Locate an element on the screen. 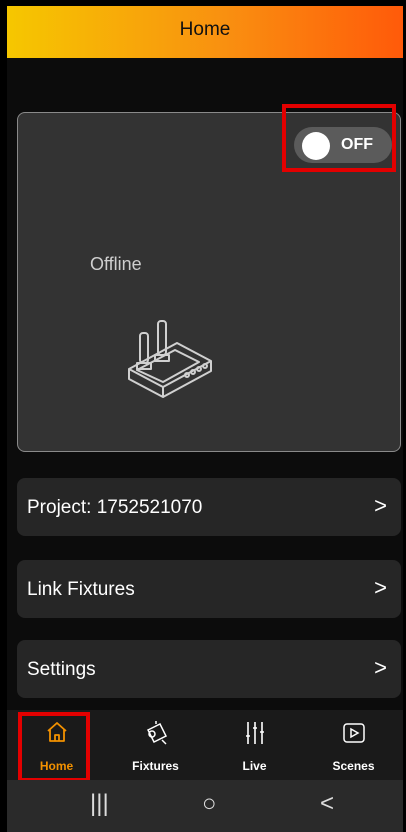 This screenshot has height=832, width=406. home-button: ○ is located at coordinates (209, 804).